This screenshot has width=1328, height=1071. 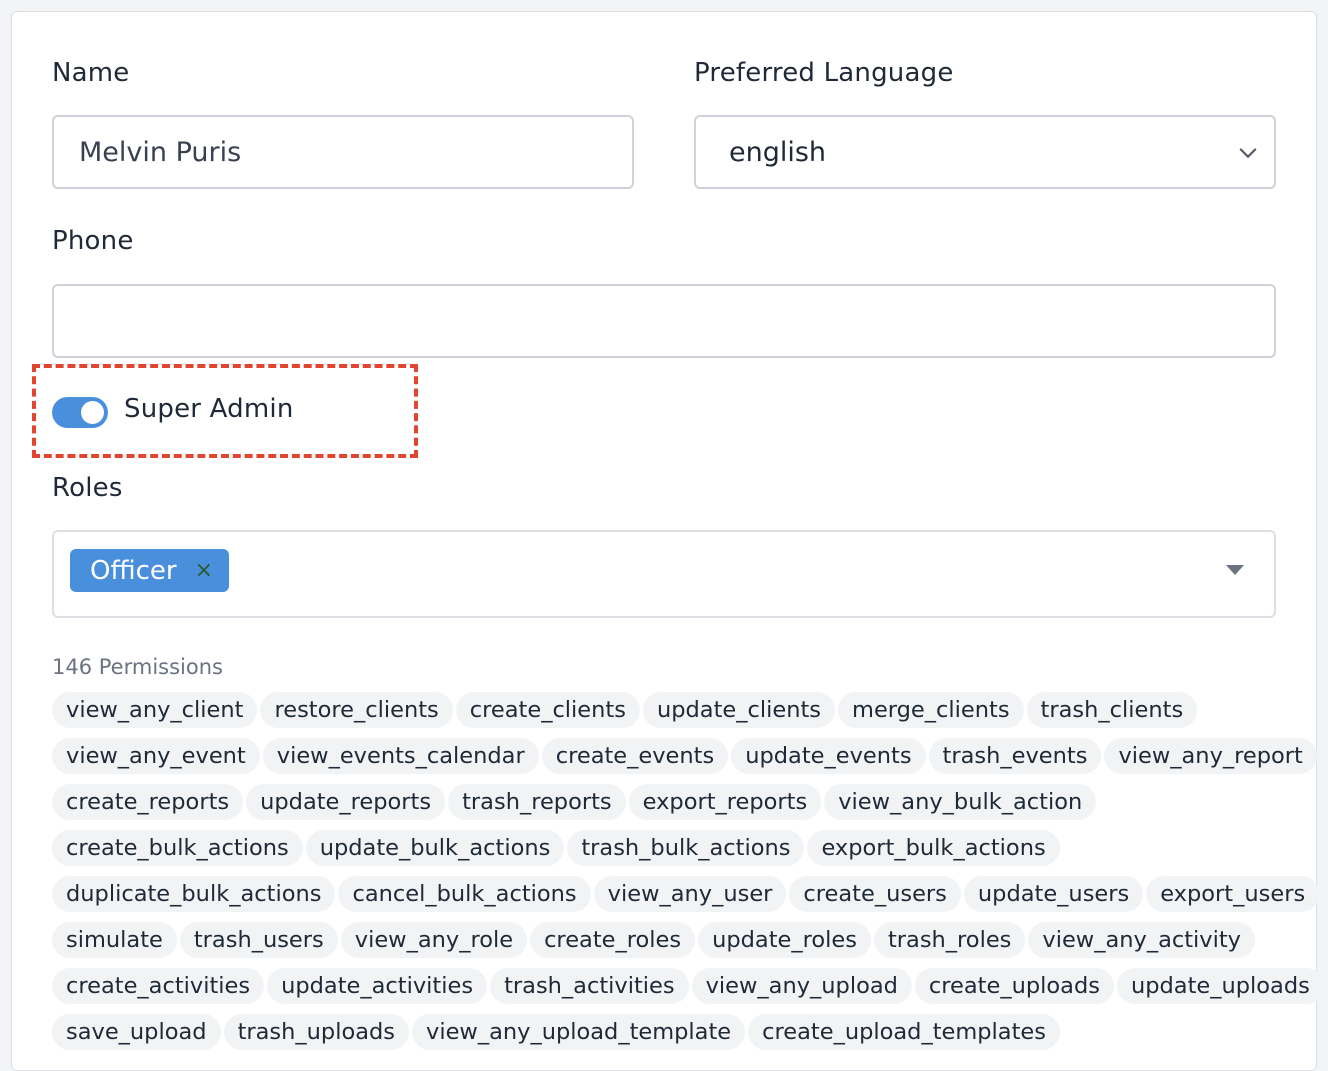 I want to click on permission-chip: duplicate_bulk_actions, so click(x=194, y=894).